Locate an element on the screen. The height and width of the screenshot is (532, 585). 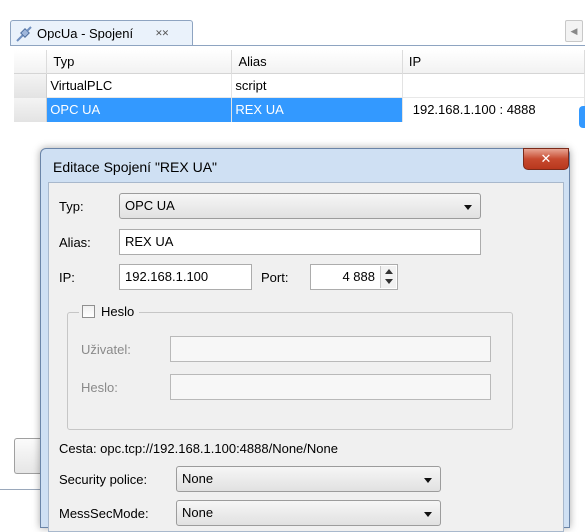
tab-opcua-spojeni: OpcUa - Spojení ✕✕ is located at coordinates (101, 33).